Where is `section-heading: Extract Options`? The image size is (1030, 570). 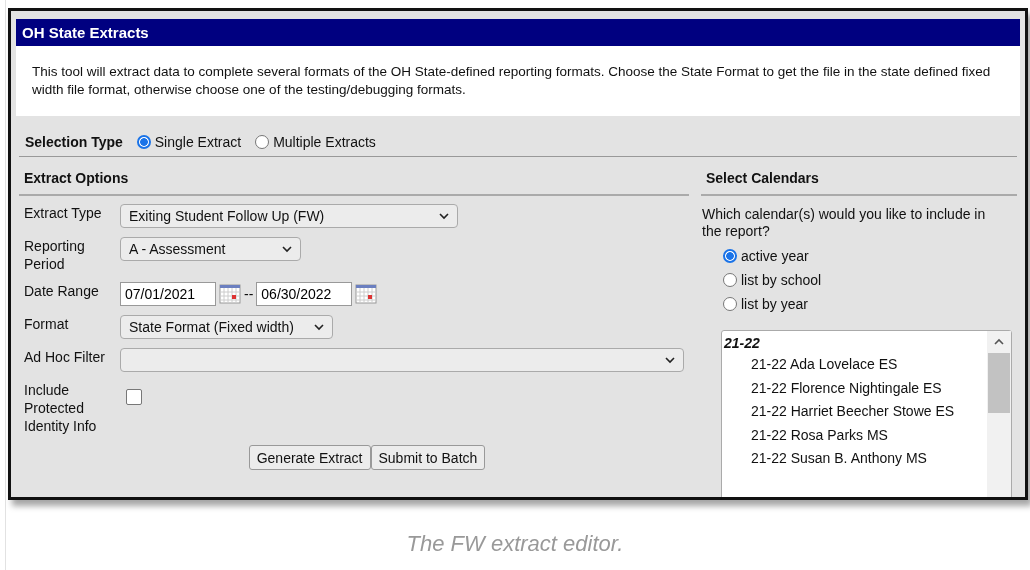 section-heading: Extract Options is located at coordinates (354, 176).